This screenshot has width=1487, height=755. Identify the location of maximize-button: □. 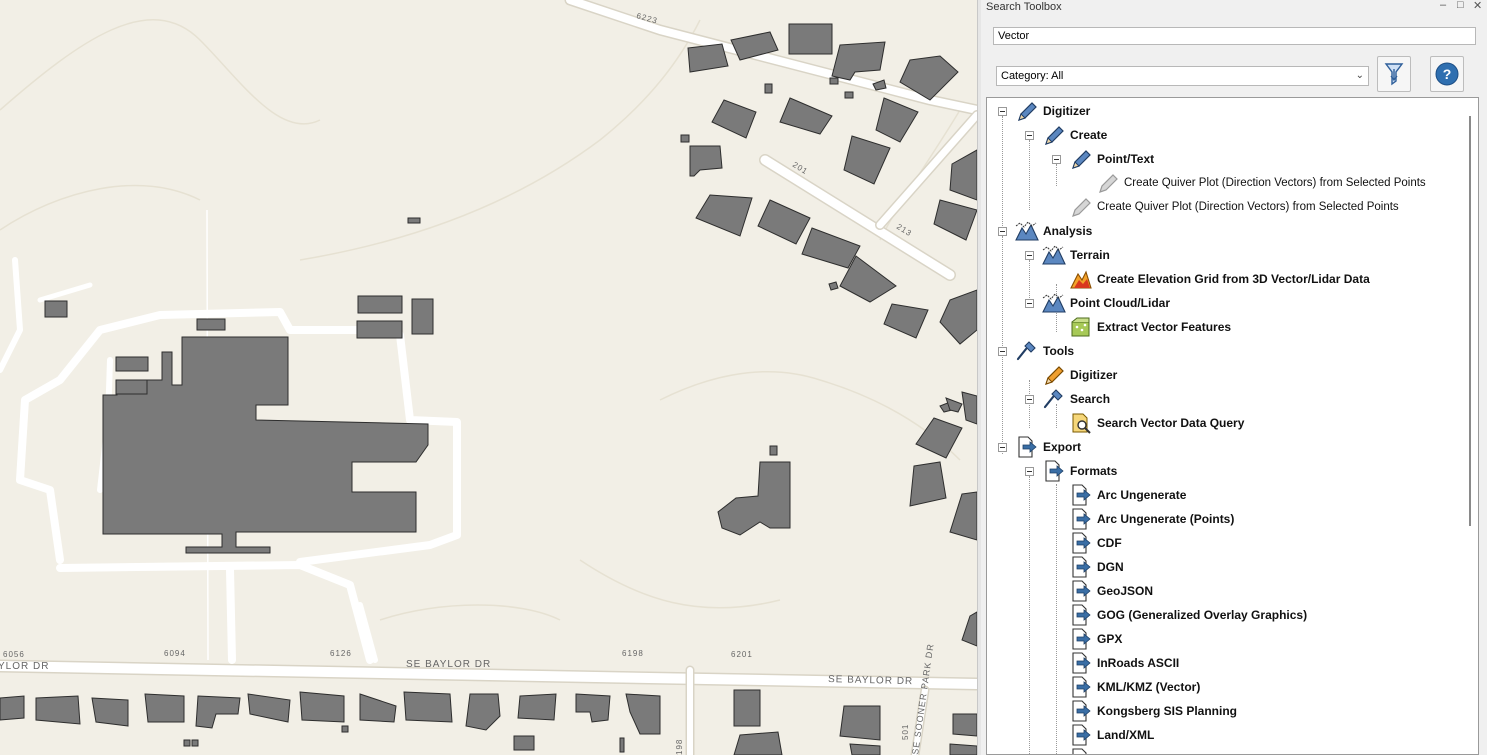
(1460, 5).